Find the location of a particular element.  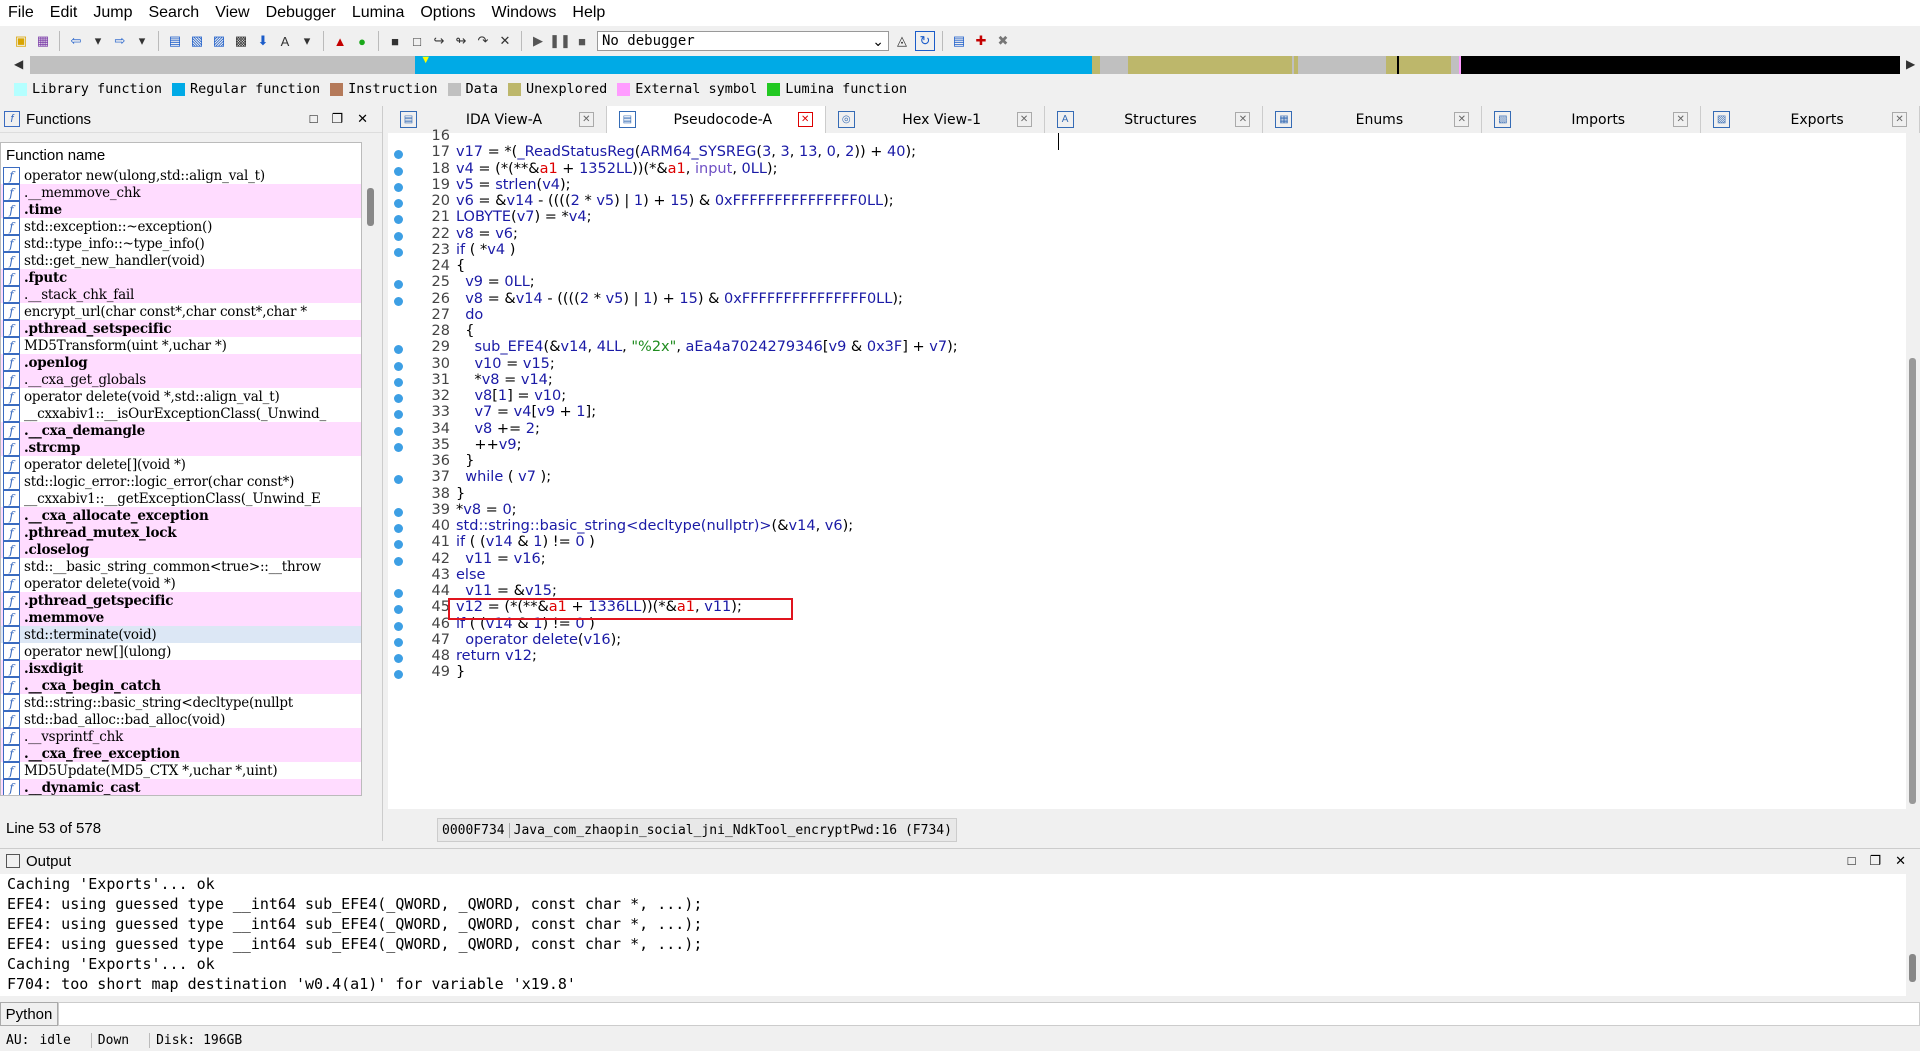

nav-right-arrow-icon: ▶ is located at coordinates (1910, 64).